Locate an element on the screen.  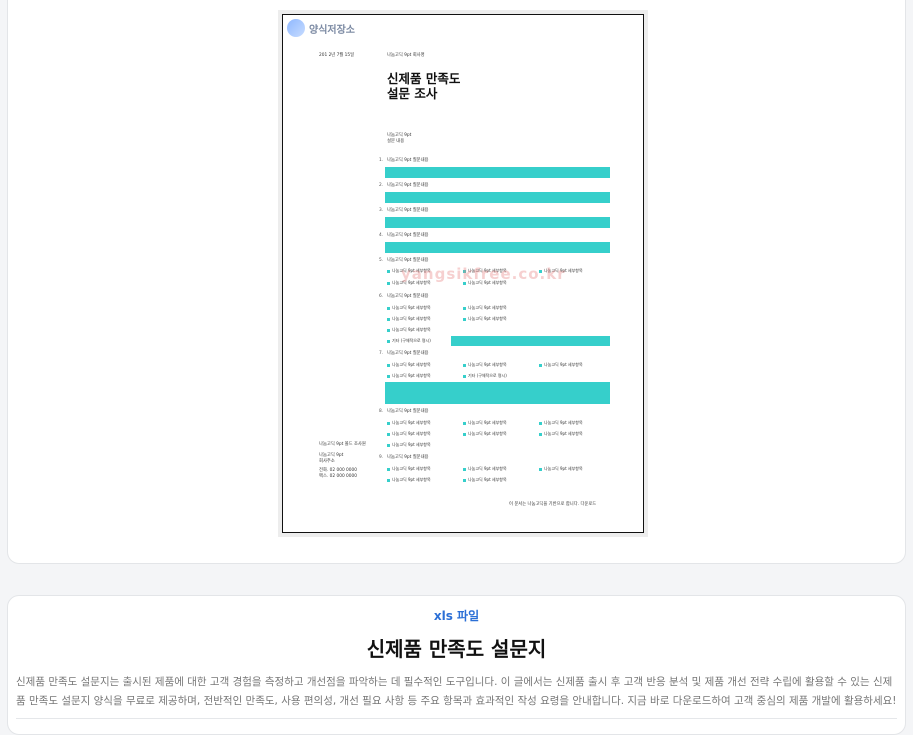
doc-intro: 나눔고딕 9pt 설문 내용 is located at coordinates (399, 138).